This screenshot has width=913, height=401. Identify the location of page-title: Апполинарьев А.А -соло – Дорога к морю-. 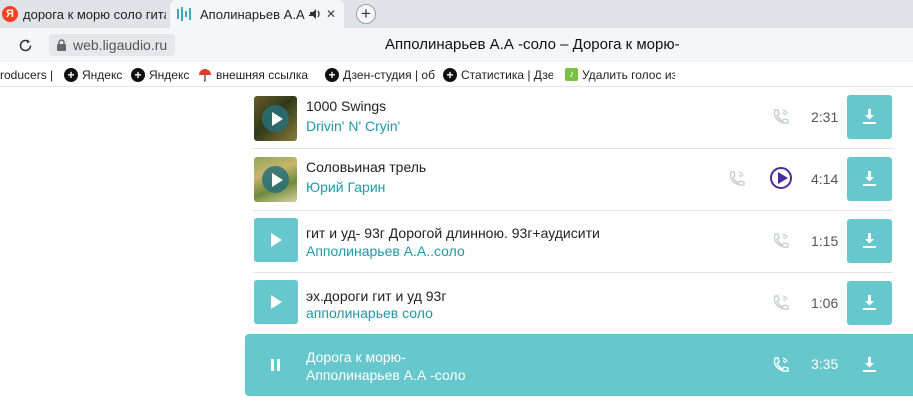
(532, 44).